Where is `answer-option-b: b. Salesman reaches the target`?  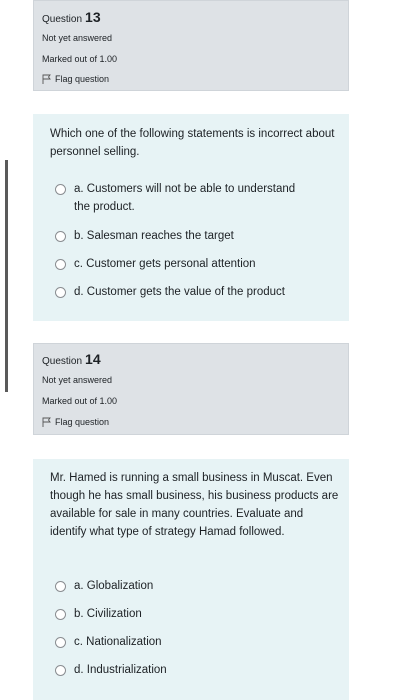 answer-option-b: b. Salesman reaches the target is located at coordinates (184, 236).